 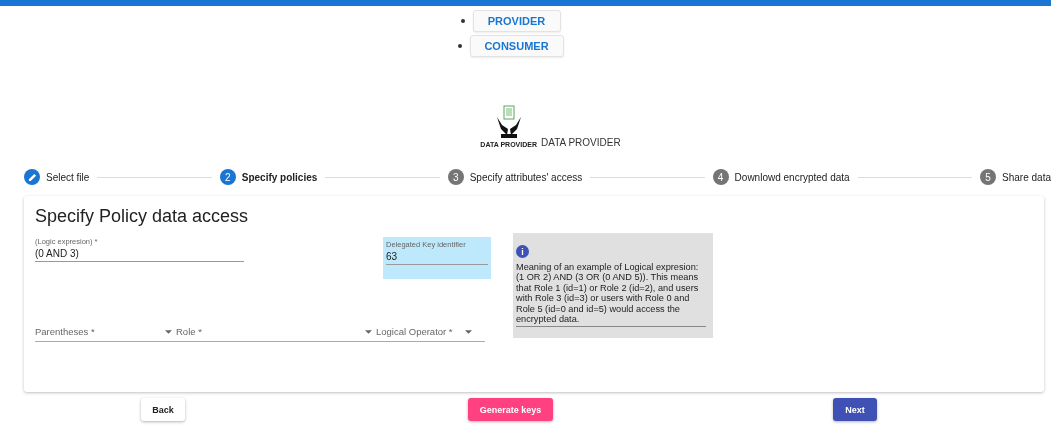 I want to click on step-label: Specify policies, so click(x=279, y=177).